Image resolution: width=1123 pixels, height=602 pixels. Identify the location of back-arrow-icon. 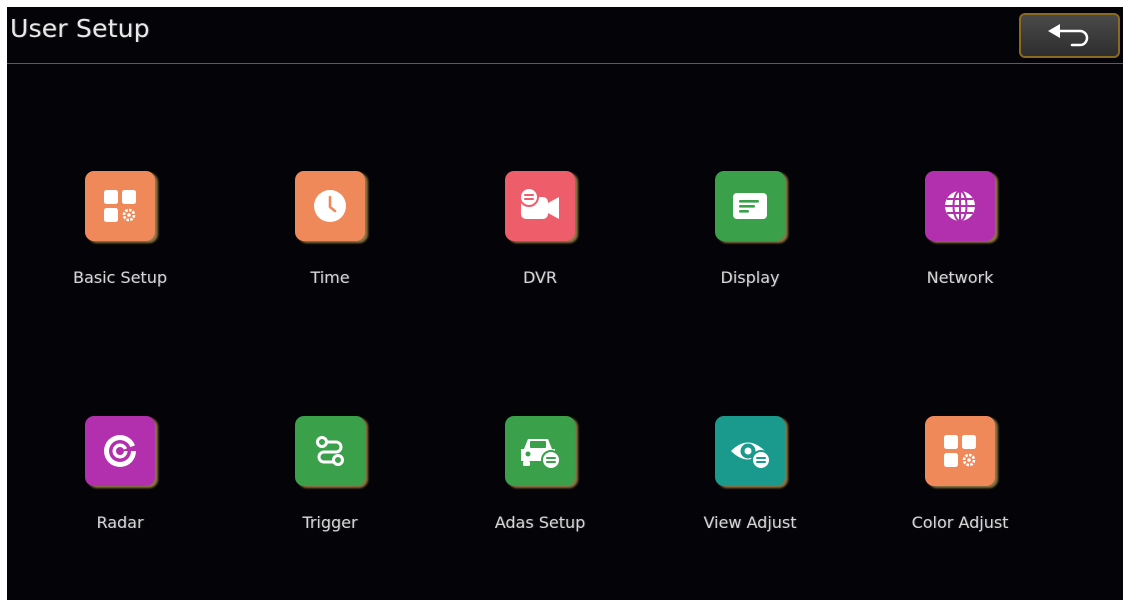
(1067, 34).